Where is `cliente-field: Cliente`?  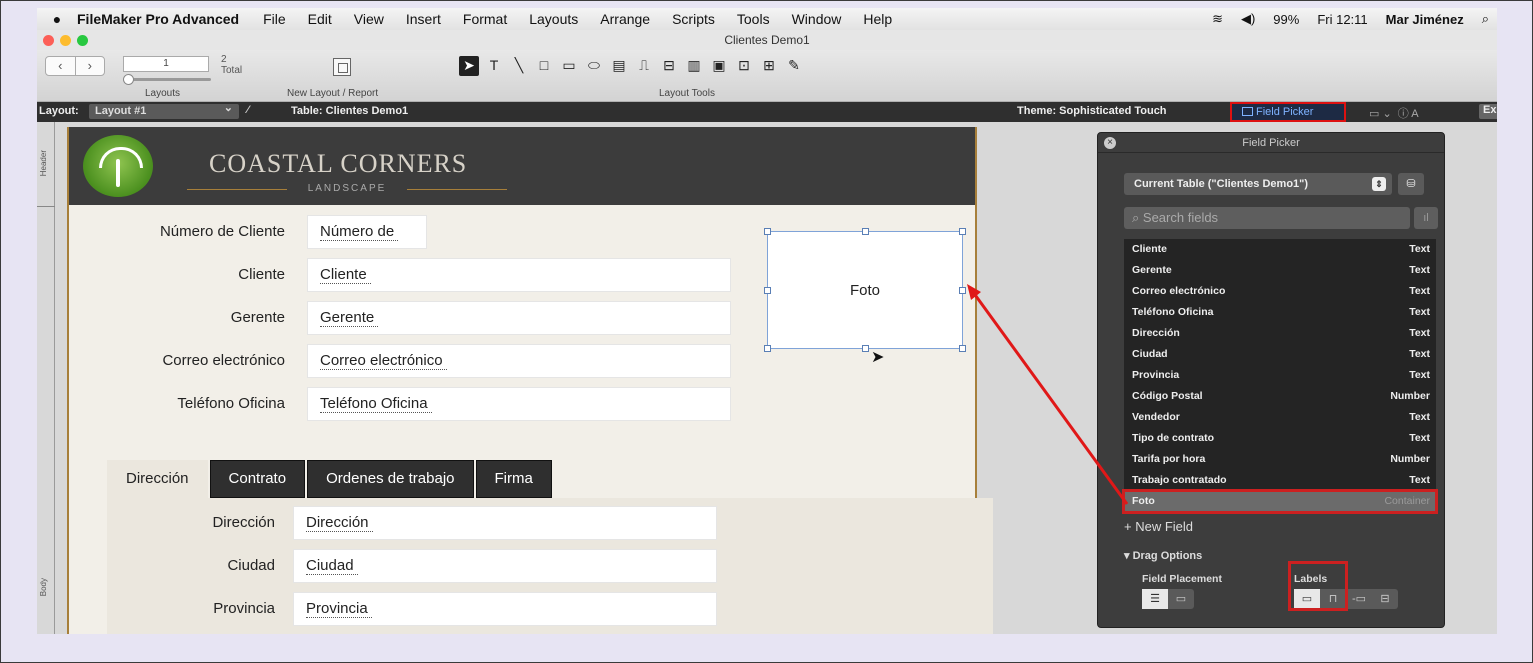 cliente-field: Cliente is located at coordinates (519, 275).